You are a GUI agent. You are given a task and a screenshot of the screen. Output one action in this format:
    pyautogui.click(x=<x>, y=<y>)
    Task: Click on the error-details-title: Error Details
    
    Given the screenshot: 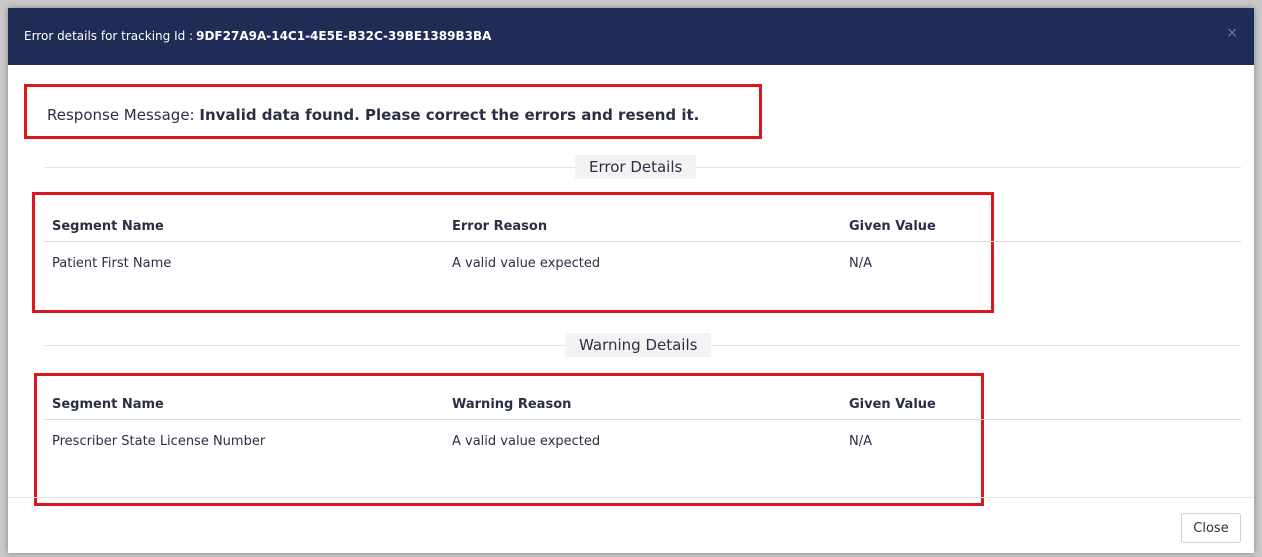 What is the action you would take?
    pyautogui.click(x=636, y=167)
    